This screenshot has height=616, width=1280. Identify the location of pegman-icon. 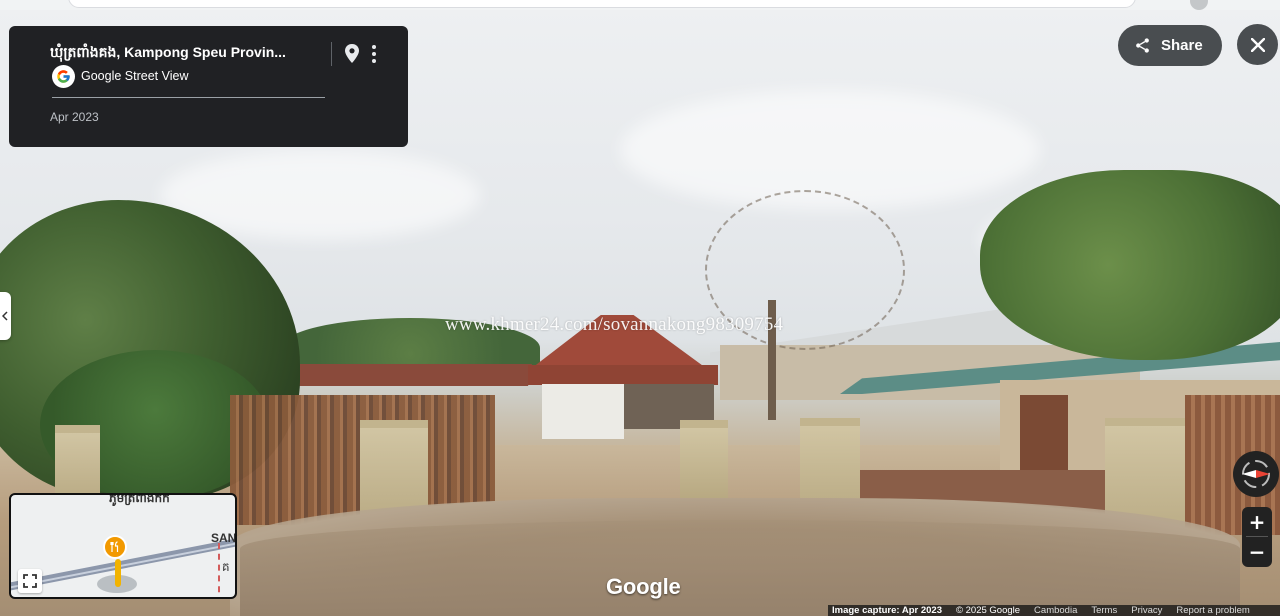
(118, 573).